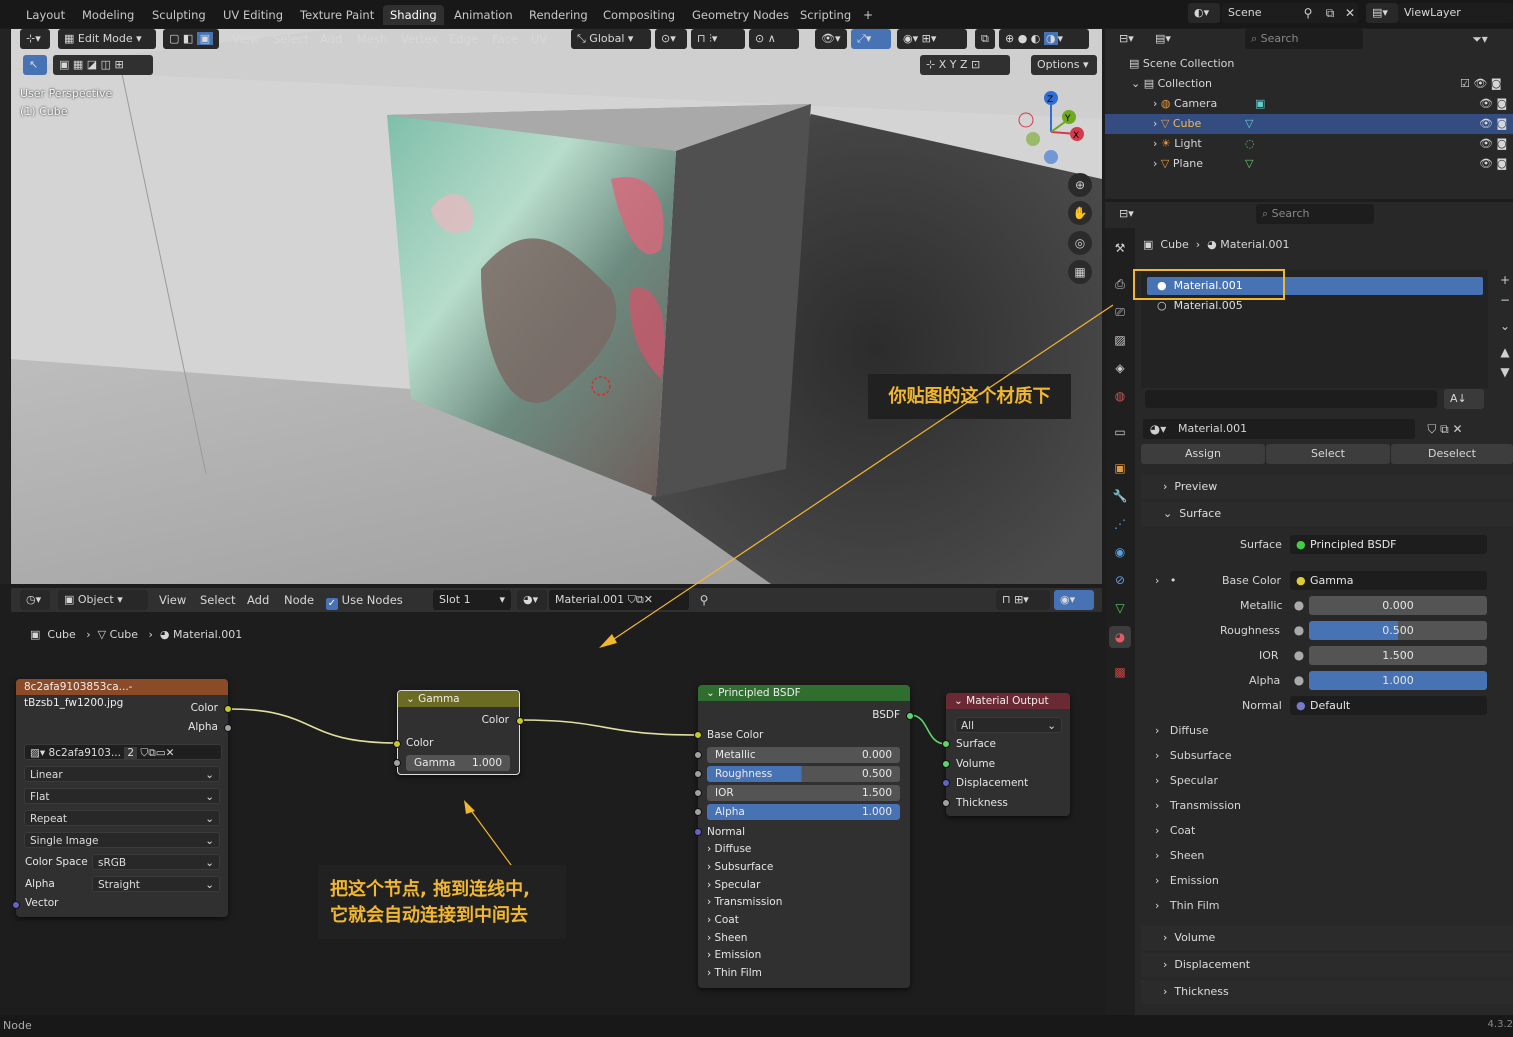 The width and height of the screenshot is (1513, 1037). I want to click on tab-texture-paint: Texture Paint, so click(337, 15).